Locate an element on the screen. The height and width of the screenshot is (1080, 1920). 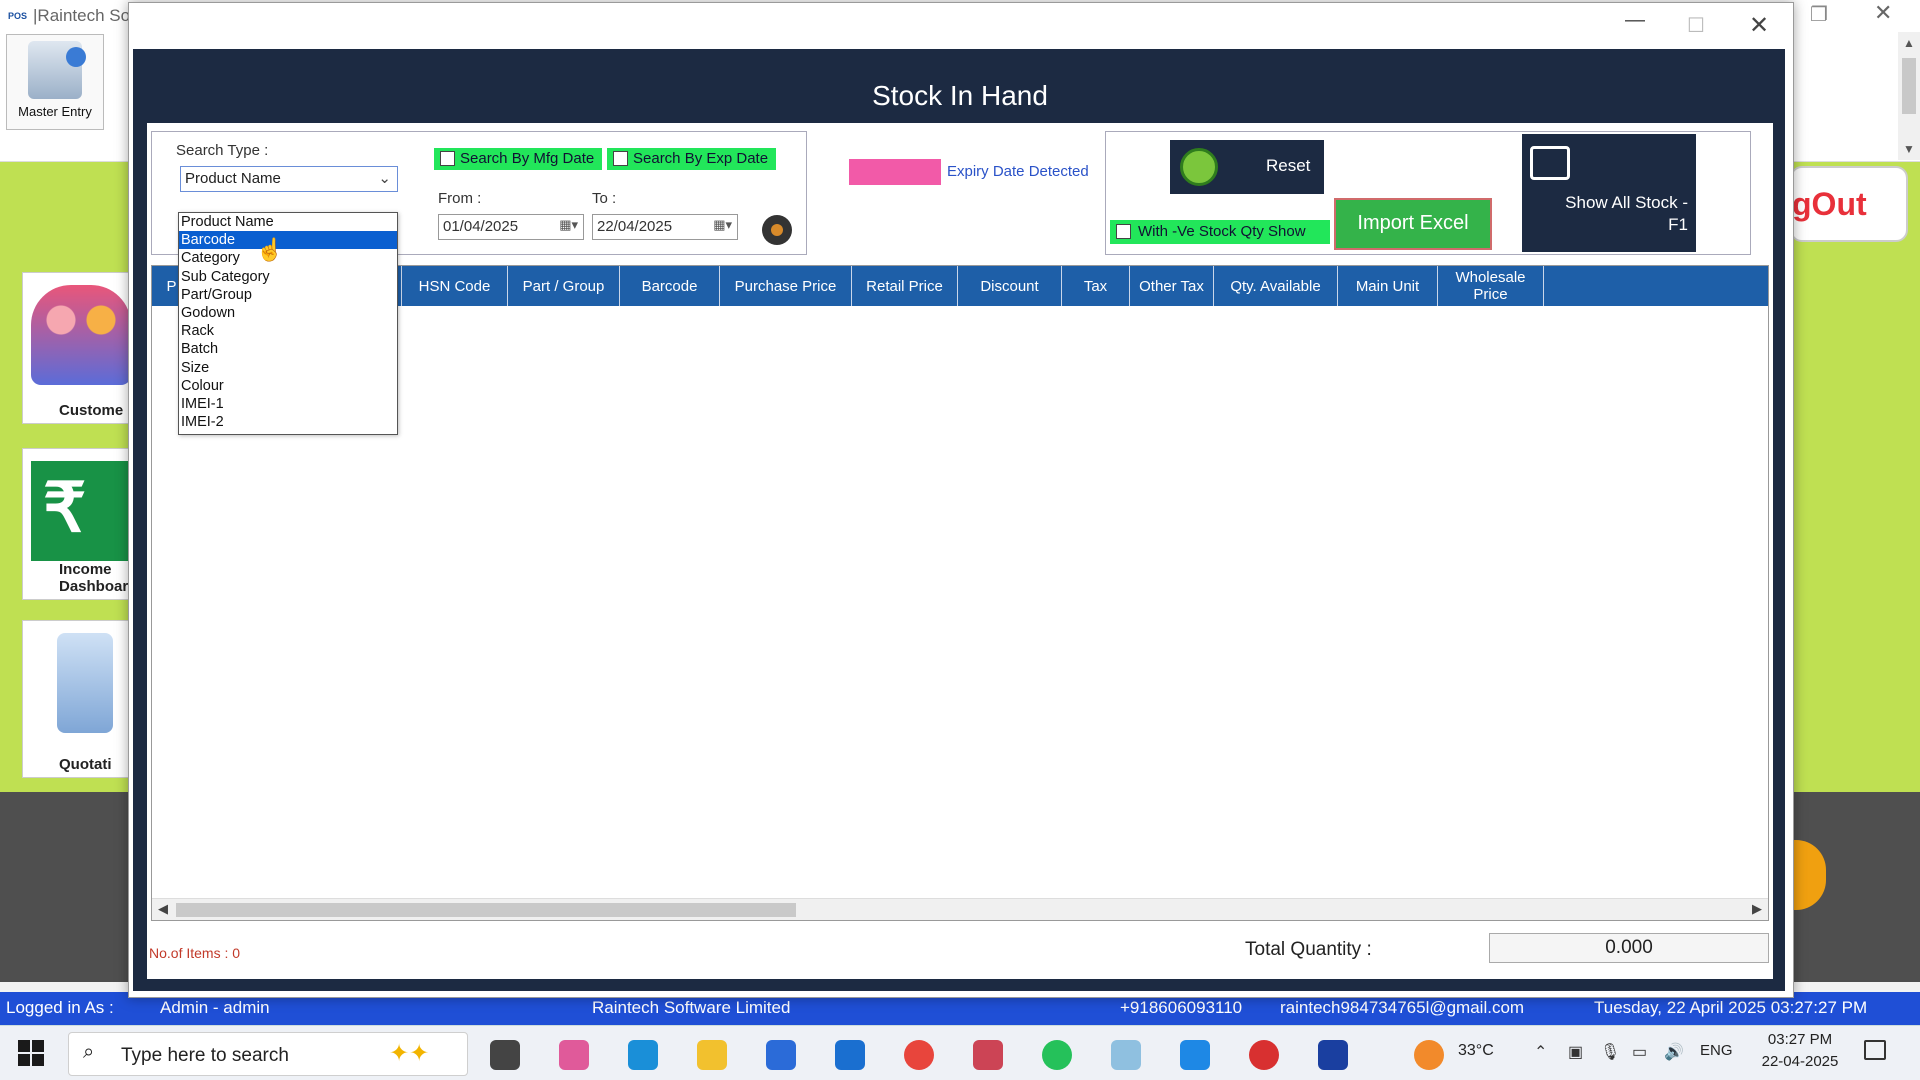
dropdown-option: Batch is located at coordinates (288, 349).